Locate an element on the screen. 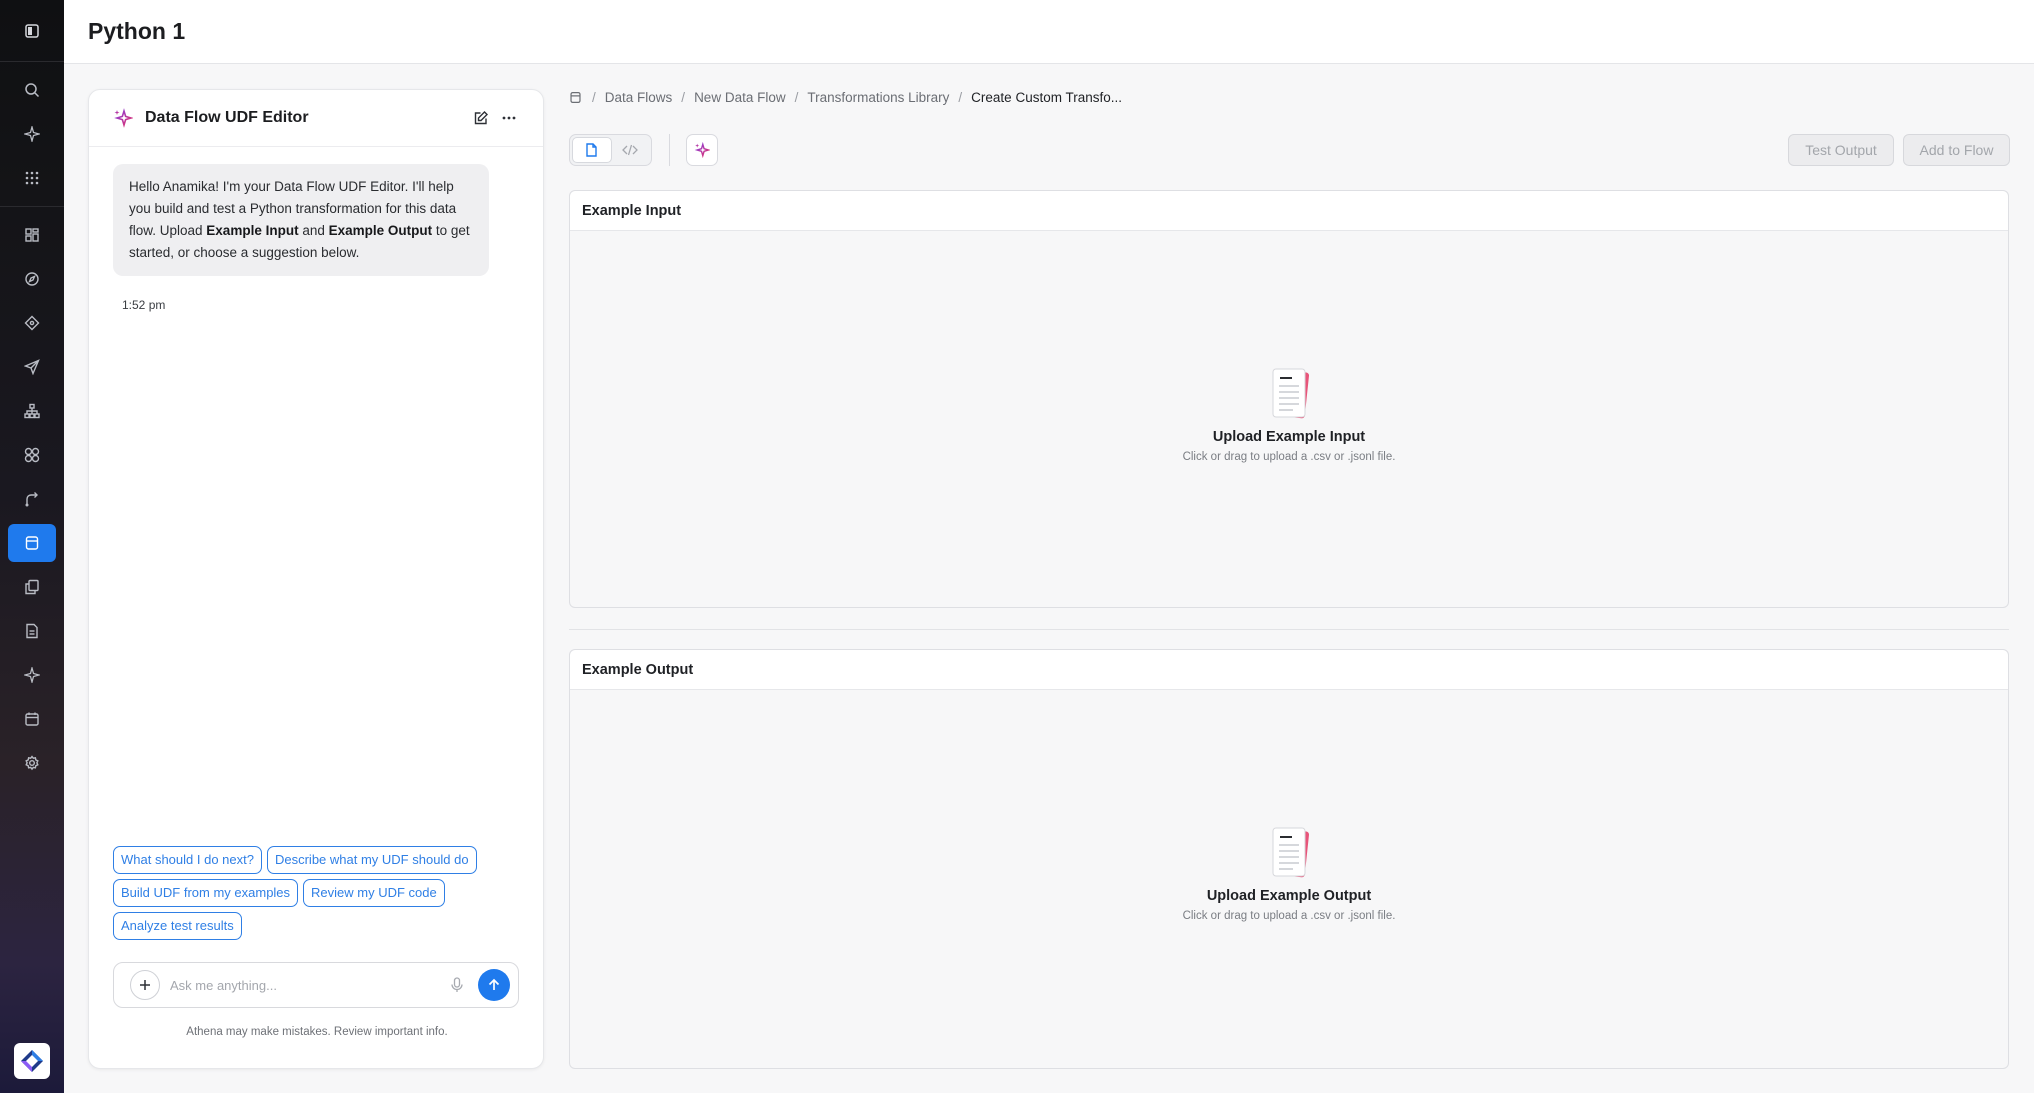 This screenshot has width=2034, height=1093. more-horizontal-icon is located at coordinates (509, 118).